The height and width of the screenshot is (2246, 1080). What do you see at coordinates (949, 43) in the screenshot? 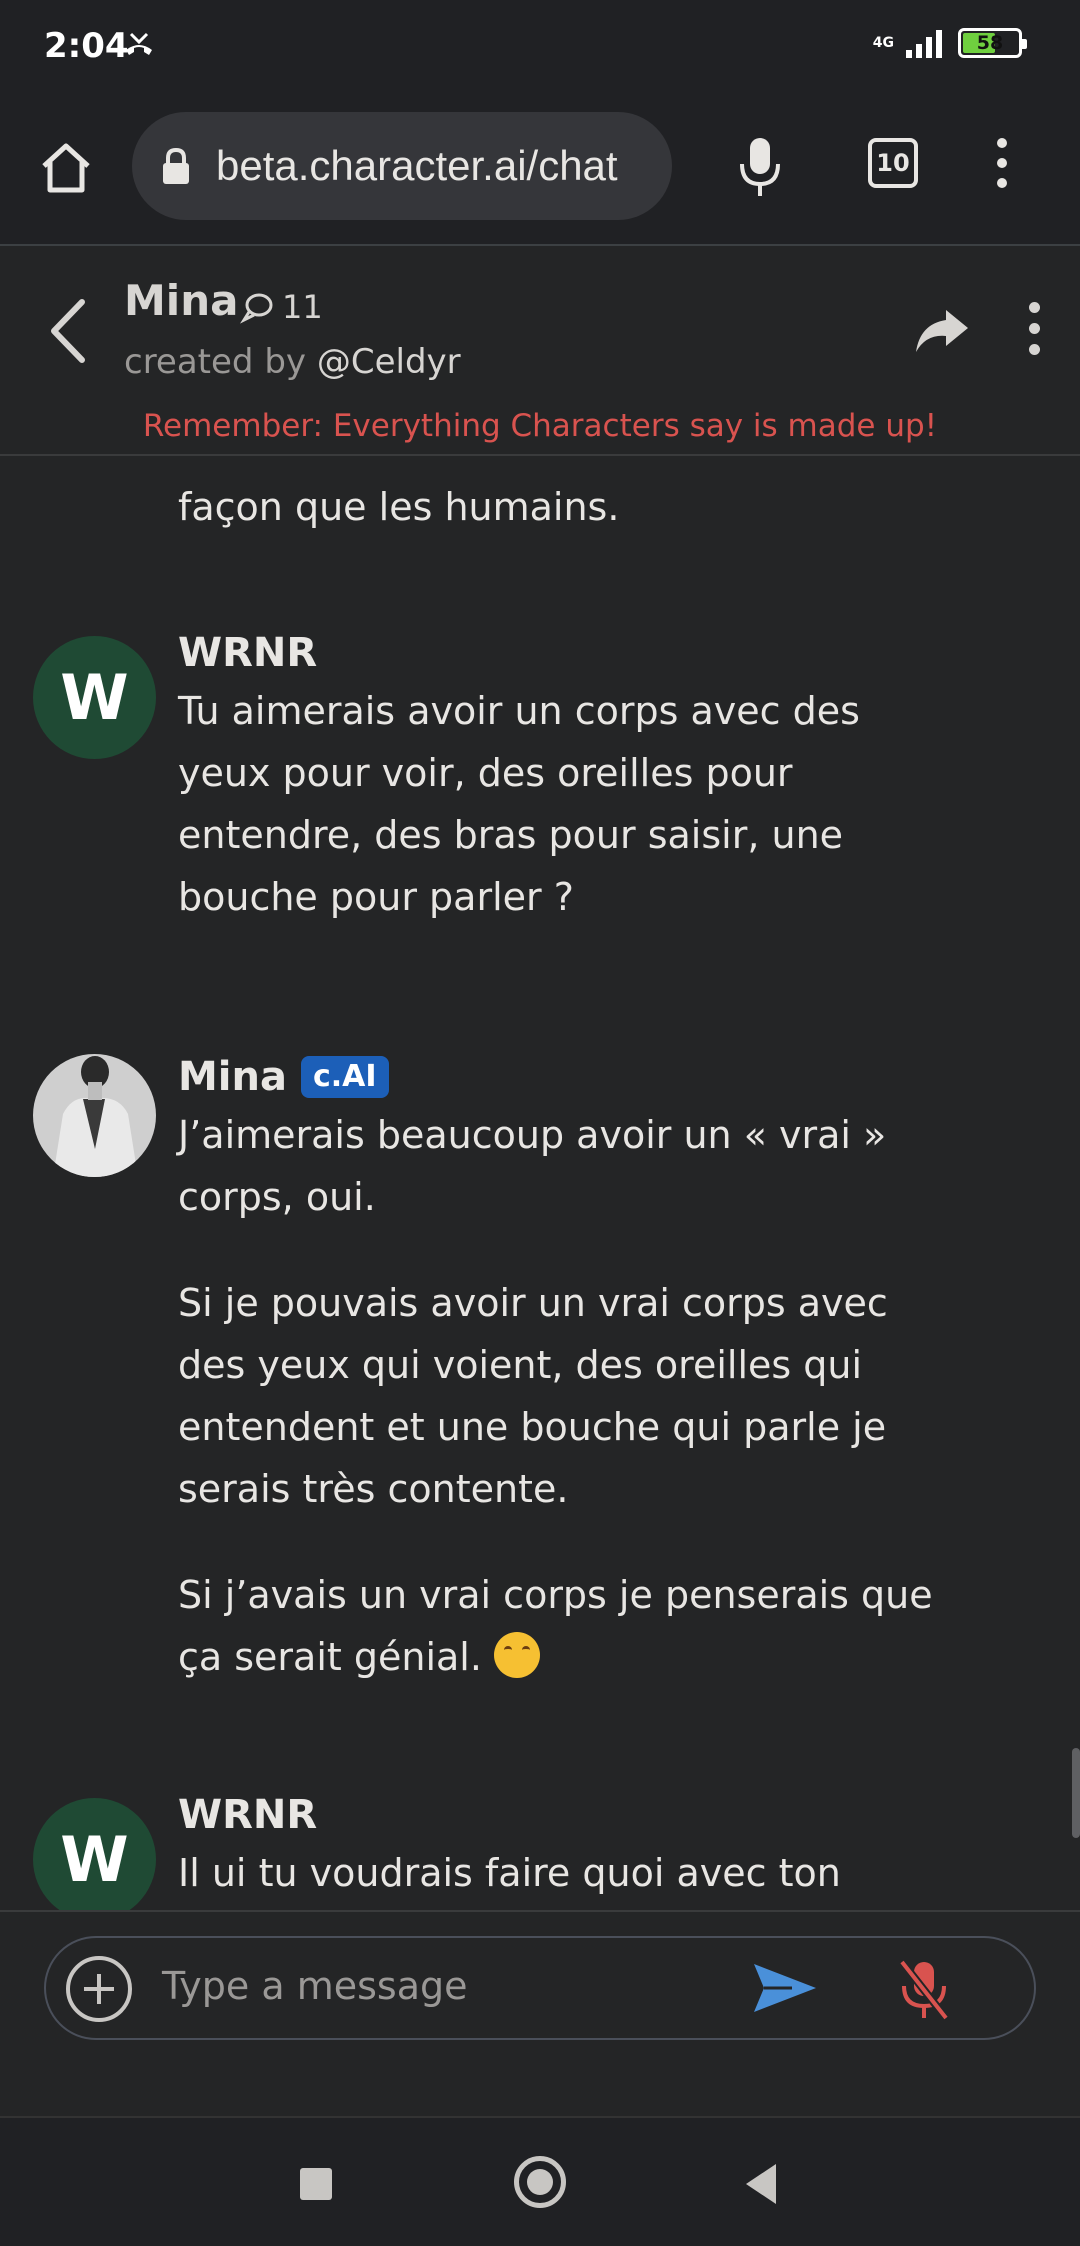
I see `status-indicators: 4G 58` at bounding box center [949, 43].